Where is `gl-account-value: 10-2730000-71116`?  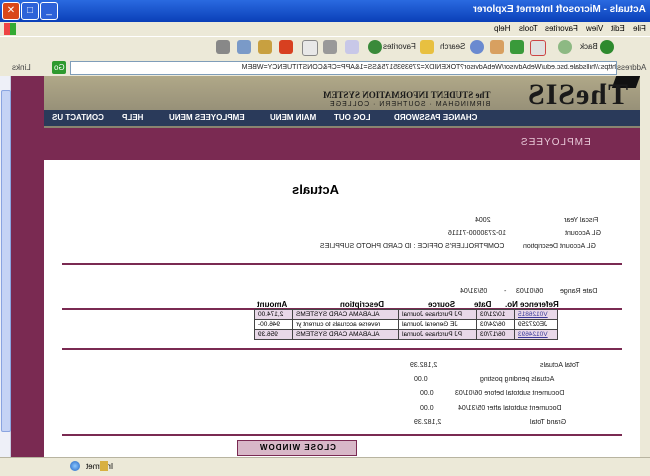 gl-account-value: 10-2730000-71116 is located at coordinates (477, 233).